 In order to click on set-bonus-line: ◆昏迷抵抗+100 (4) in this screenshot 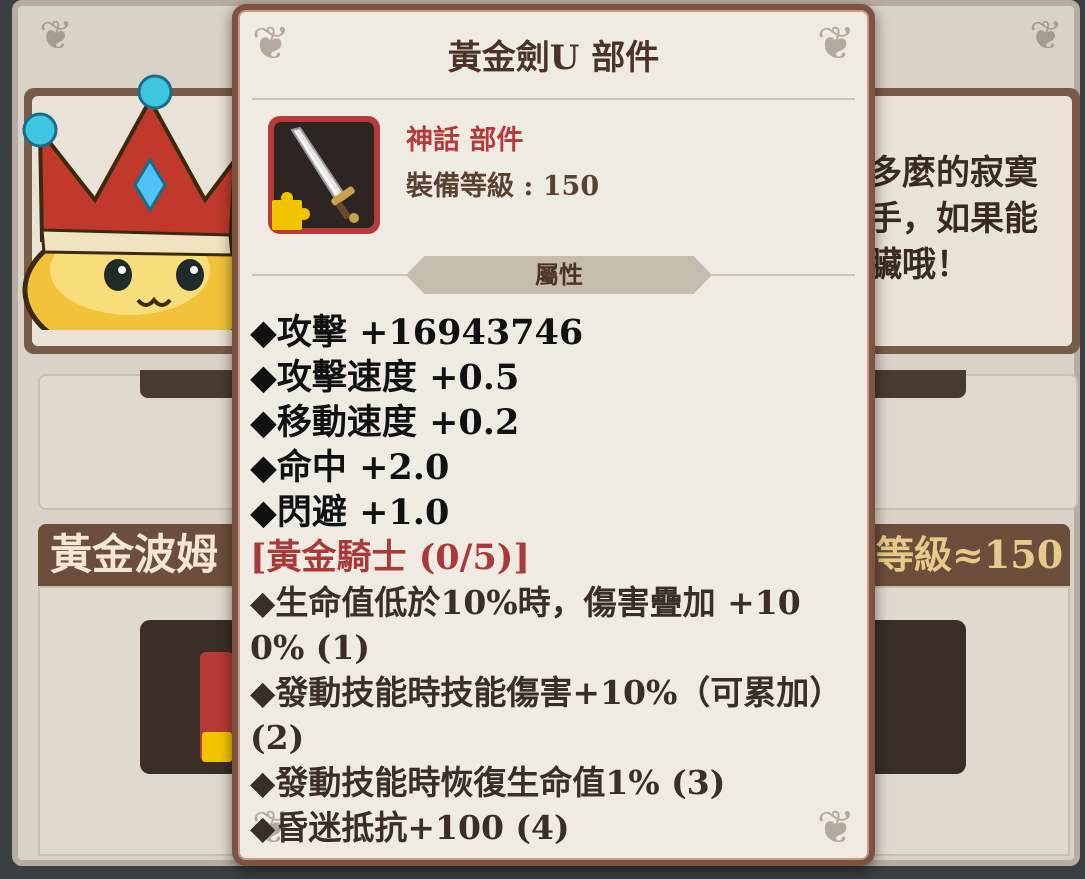, I will do `click(410, 827)`.